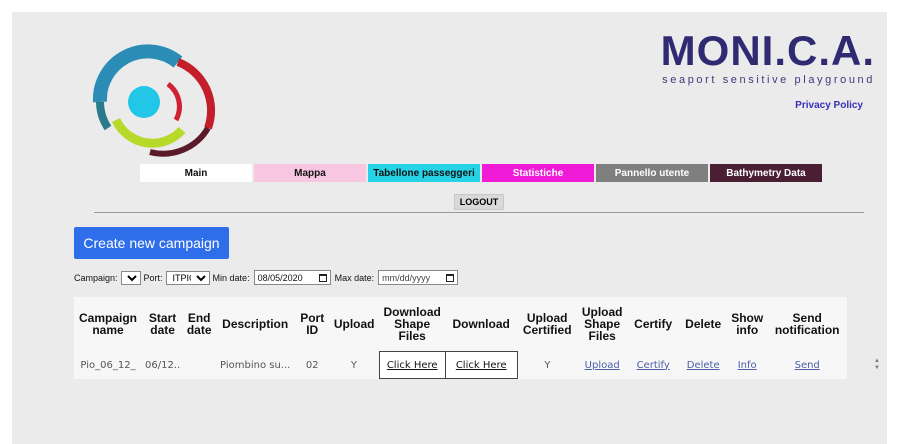 The image size is (897, 444). I want to click on upload-shape-link: Upload, so click(602, 365).